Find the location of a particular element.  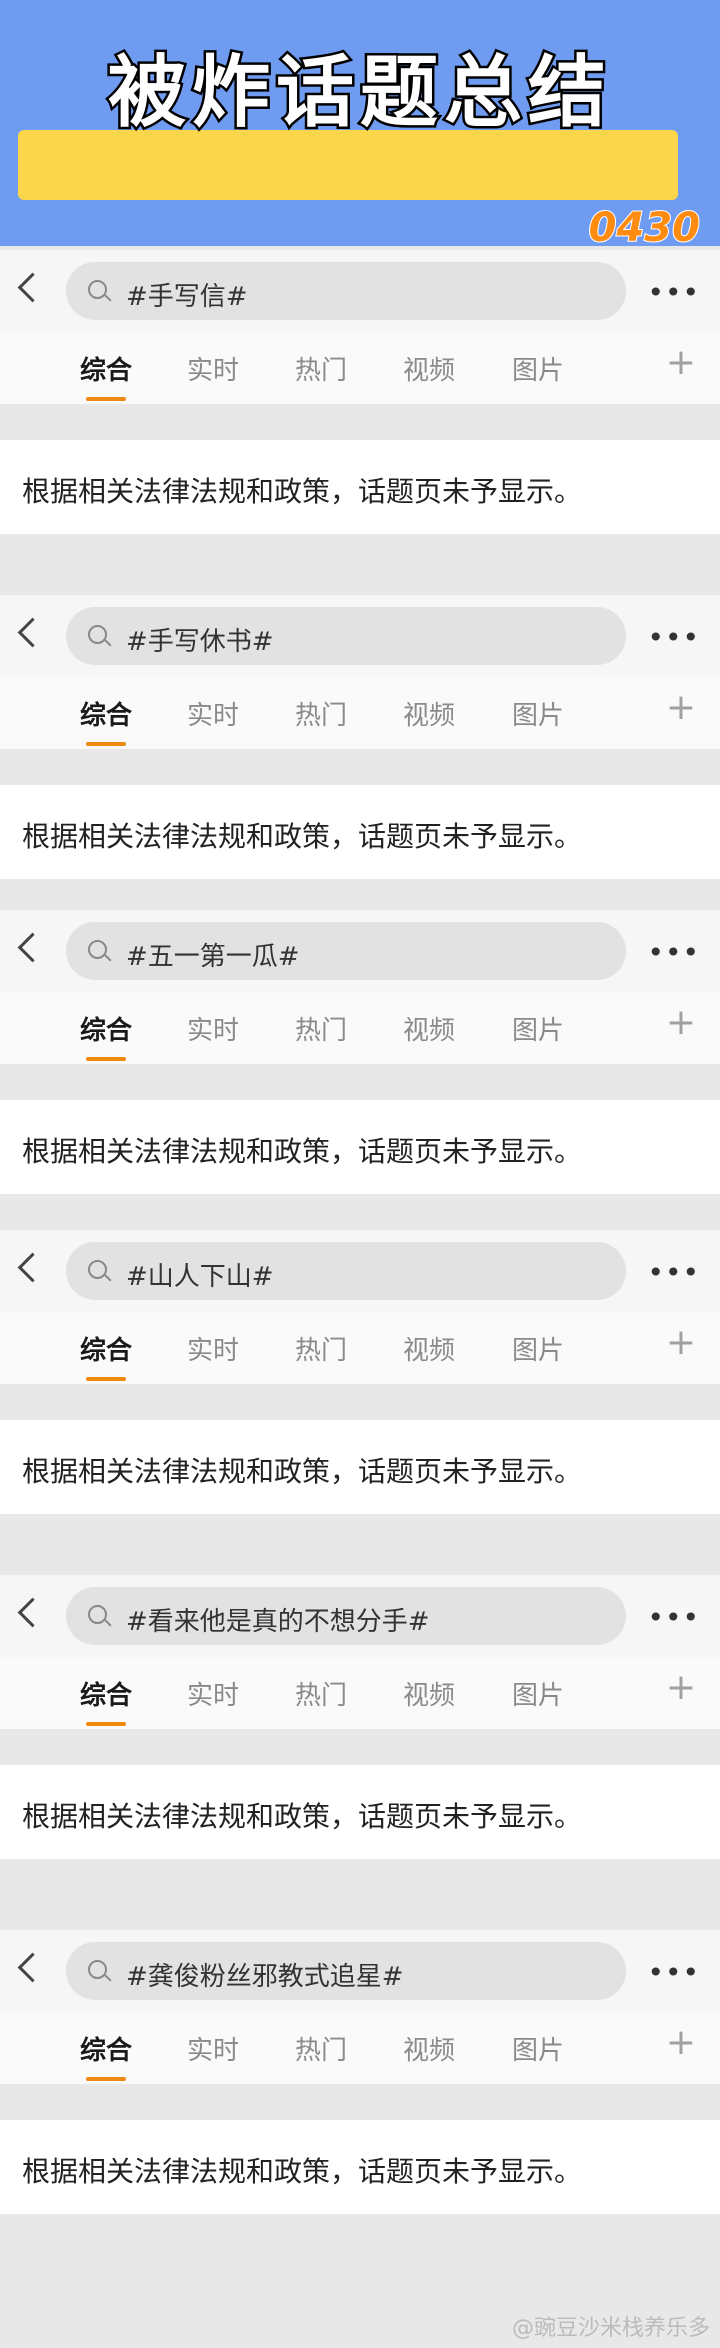

search-text: #山人下山# is located at coordinates (200, 1277).